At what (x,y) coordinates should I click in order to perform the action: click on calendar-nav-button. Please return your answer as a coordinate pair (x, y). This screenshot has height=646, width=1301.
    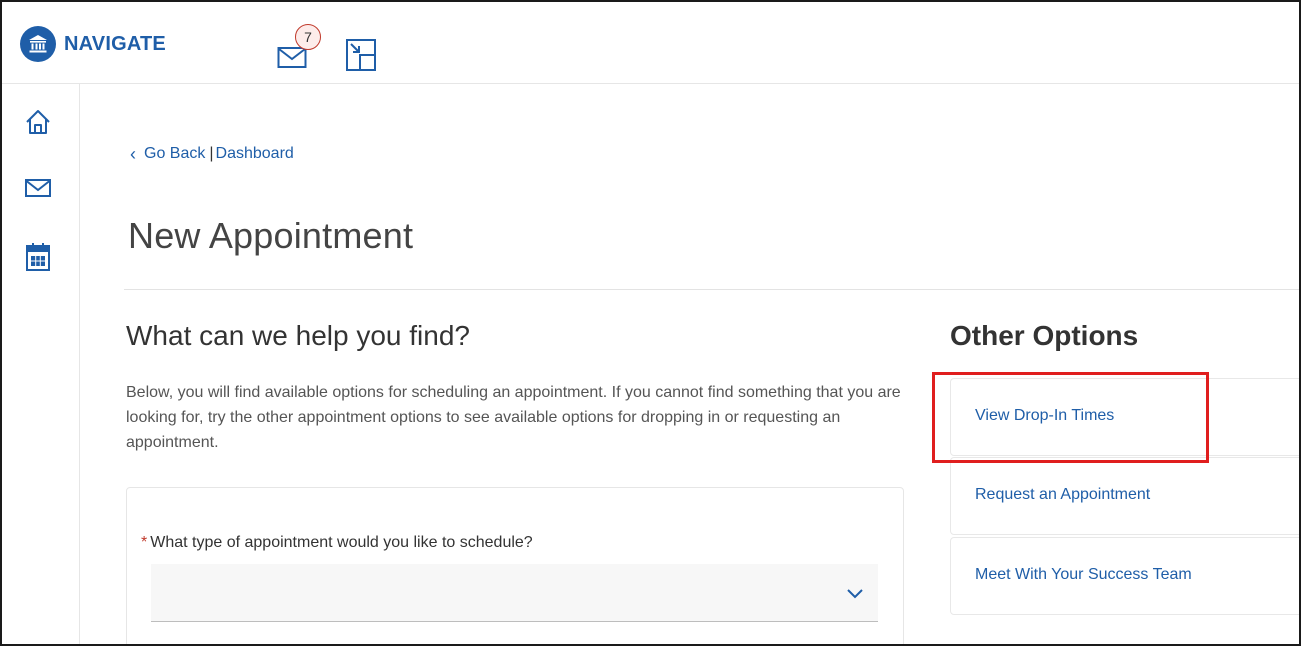
    Looking at the image, I should click on (38, 256).